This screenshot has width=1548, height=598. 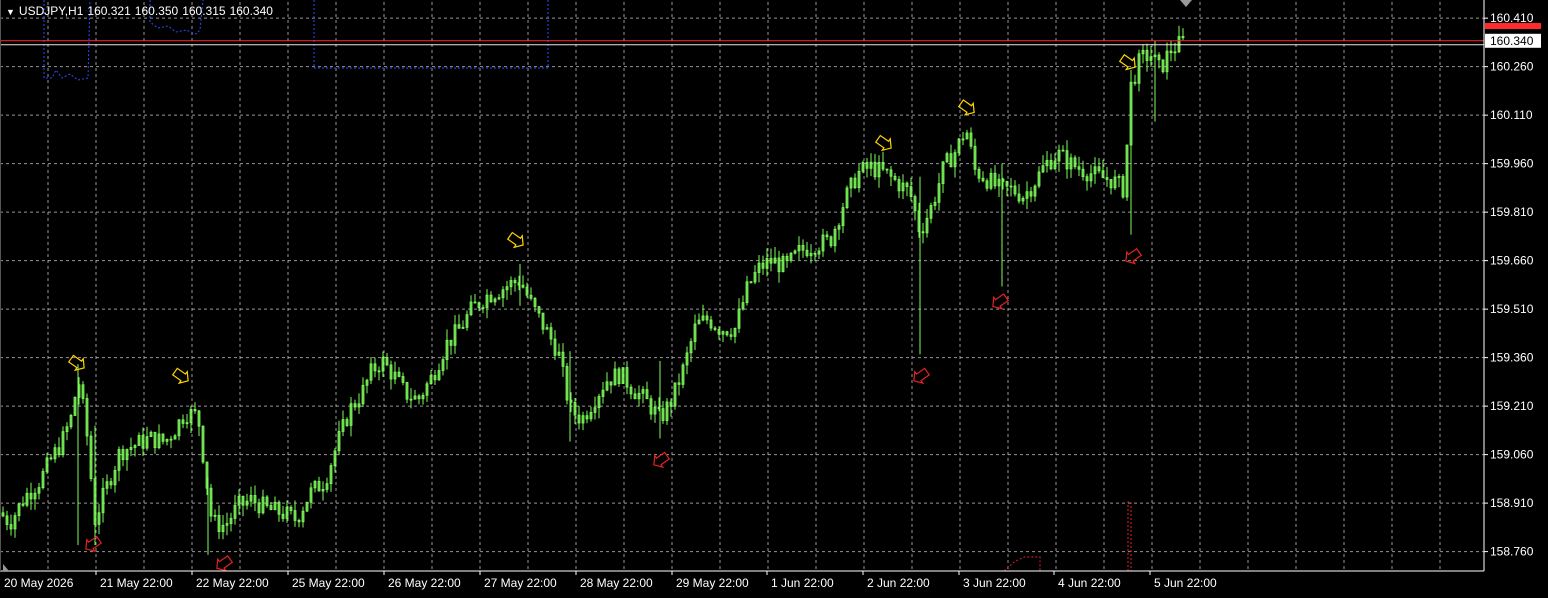 What do you see at coordinates (328, 583) in the screenshot?
I see `x-tick-label: 25 May 22:00` at bounding box center [328, 583].